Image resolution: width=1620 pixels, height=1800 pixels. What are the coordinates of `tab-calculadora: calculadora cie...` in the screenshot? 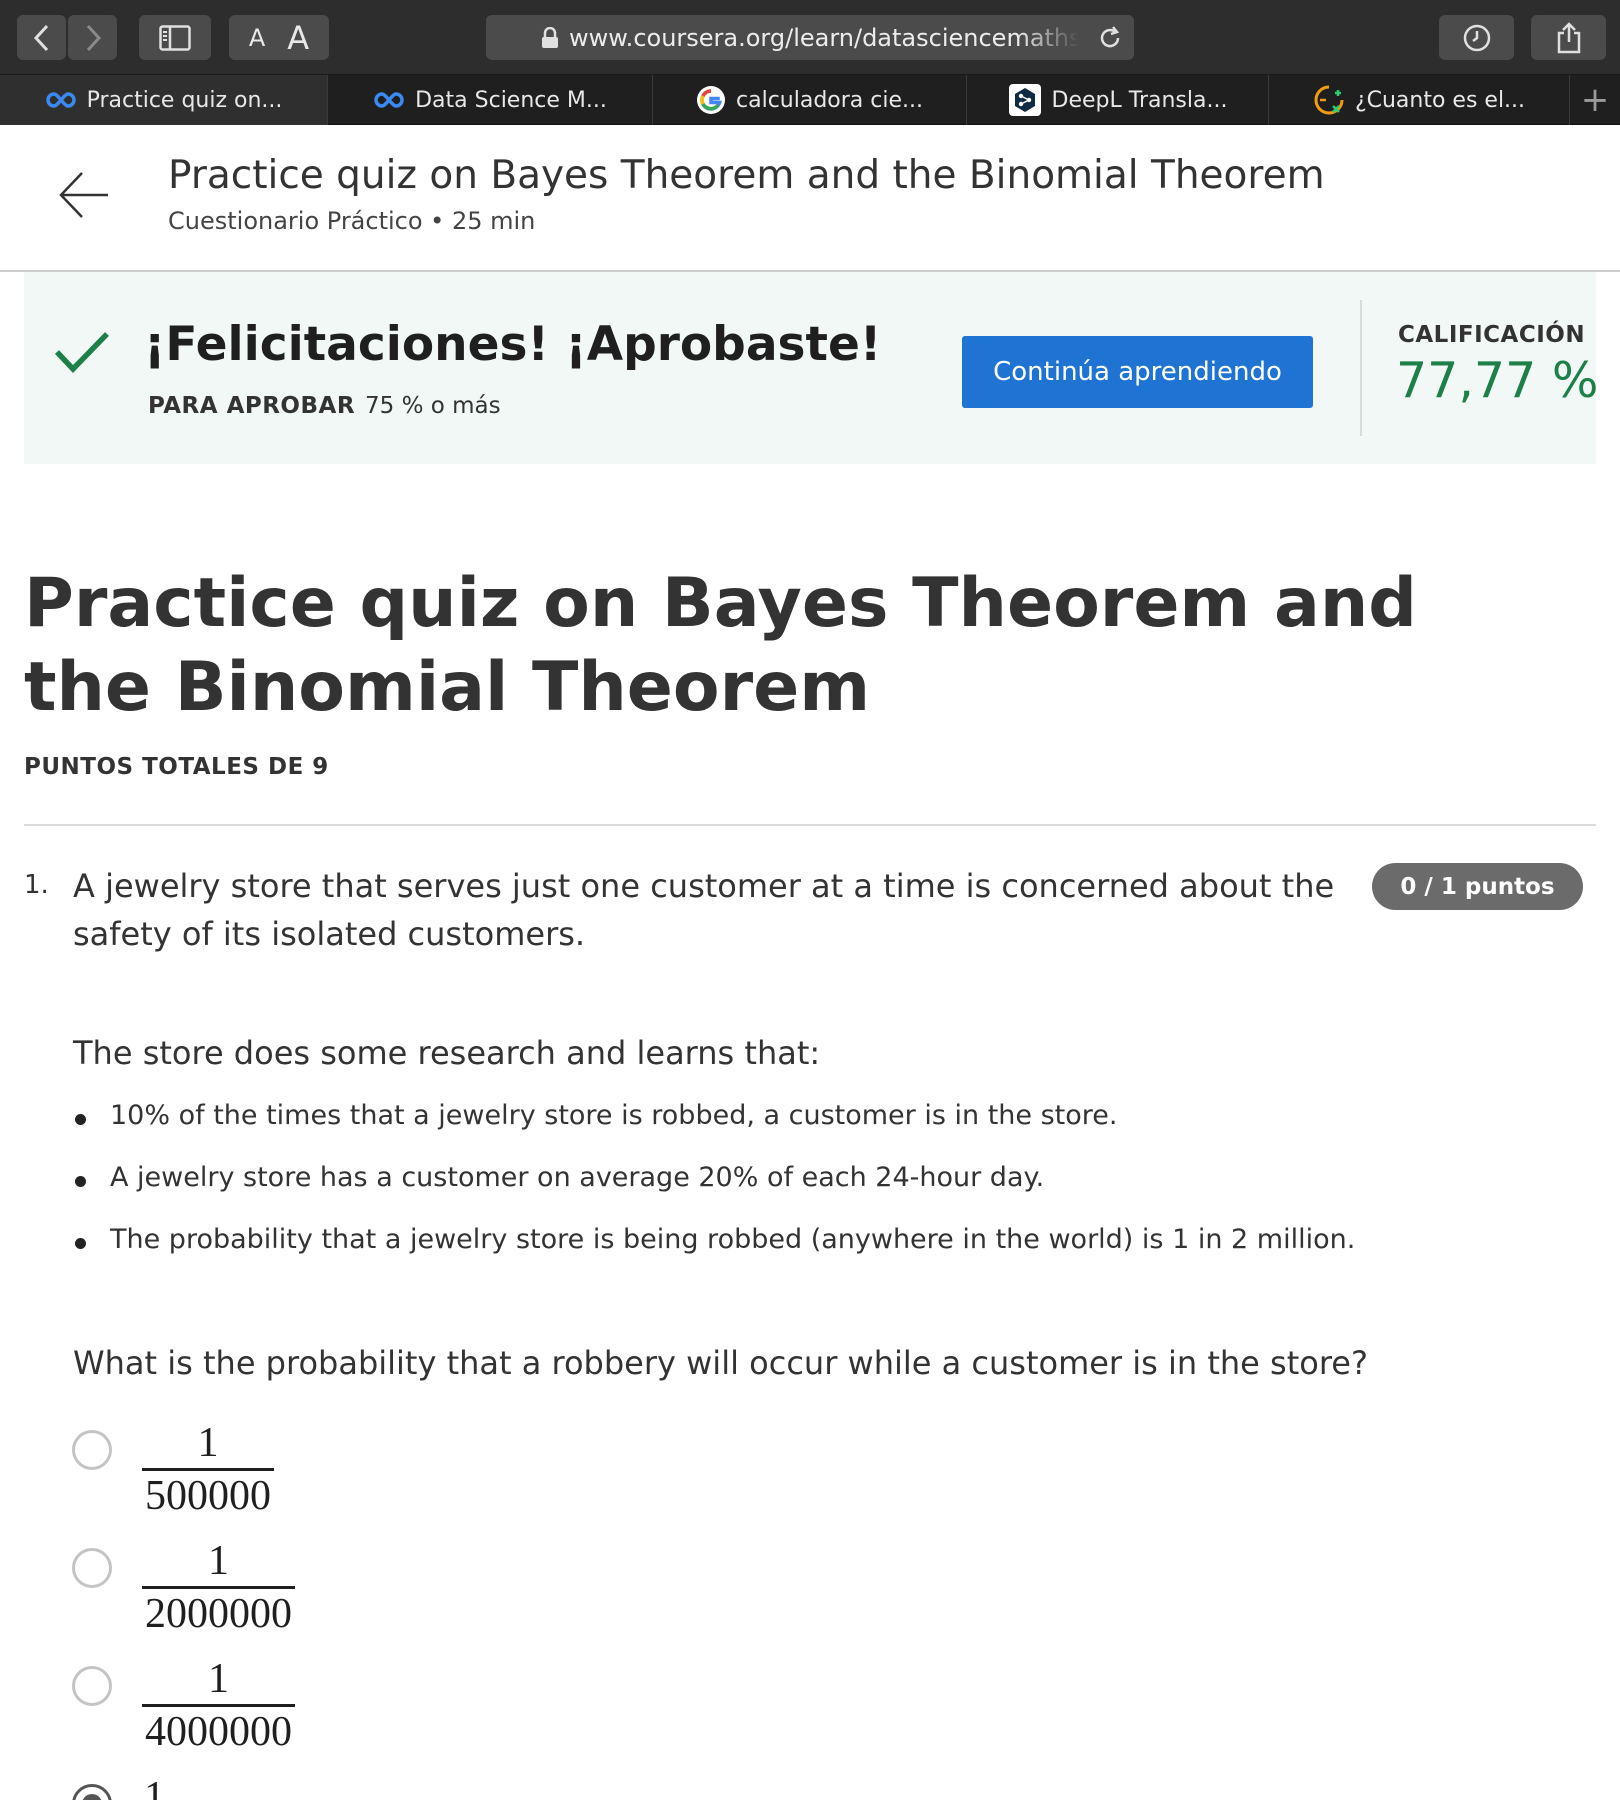 It's located at (810, 100).